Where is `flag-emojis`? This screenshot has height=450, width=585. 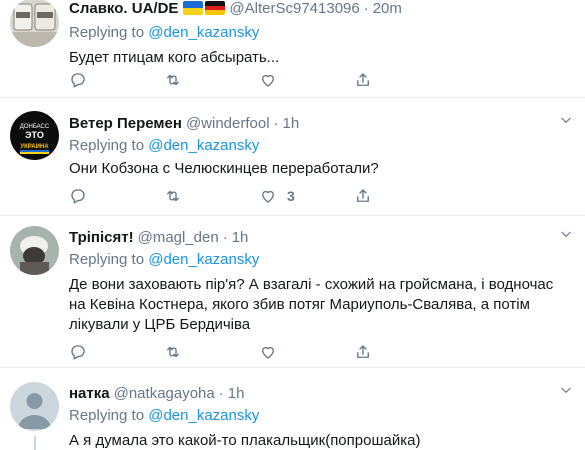 flag-emojis is located at coordinates (204, 8).